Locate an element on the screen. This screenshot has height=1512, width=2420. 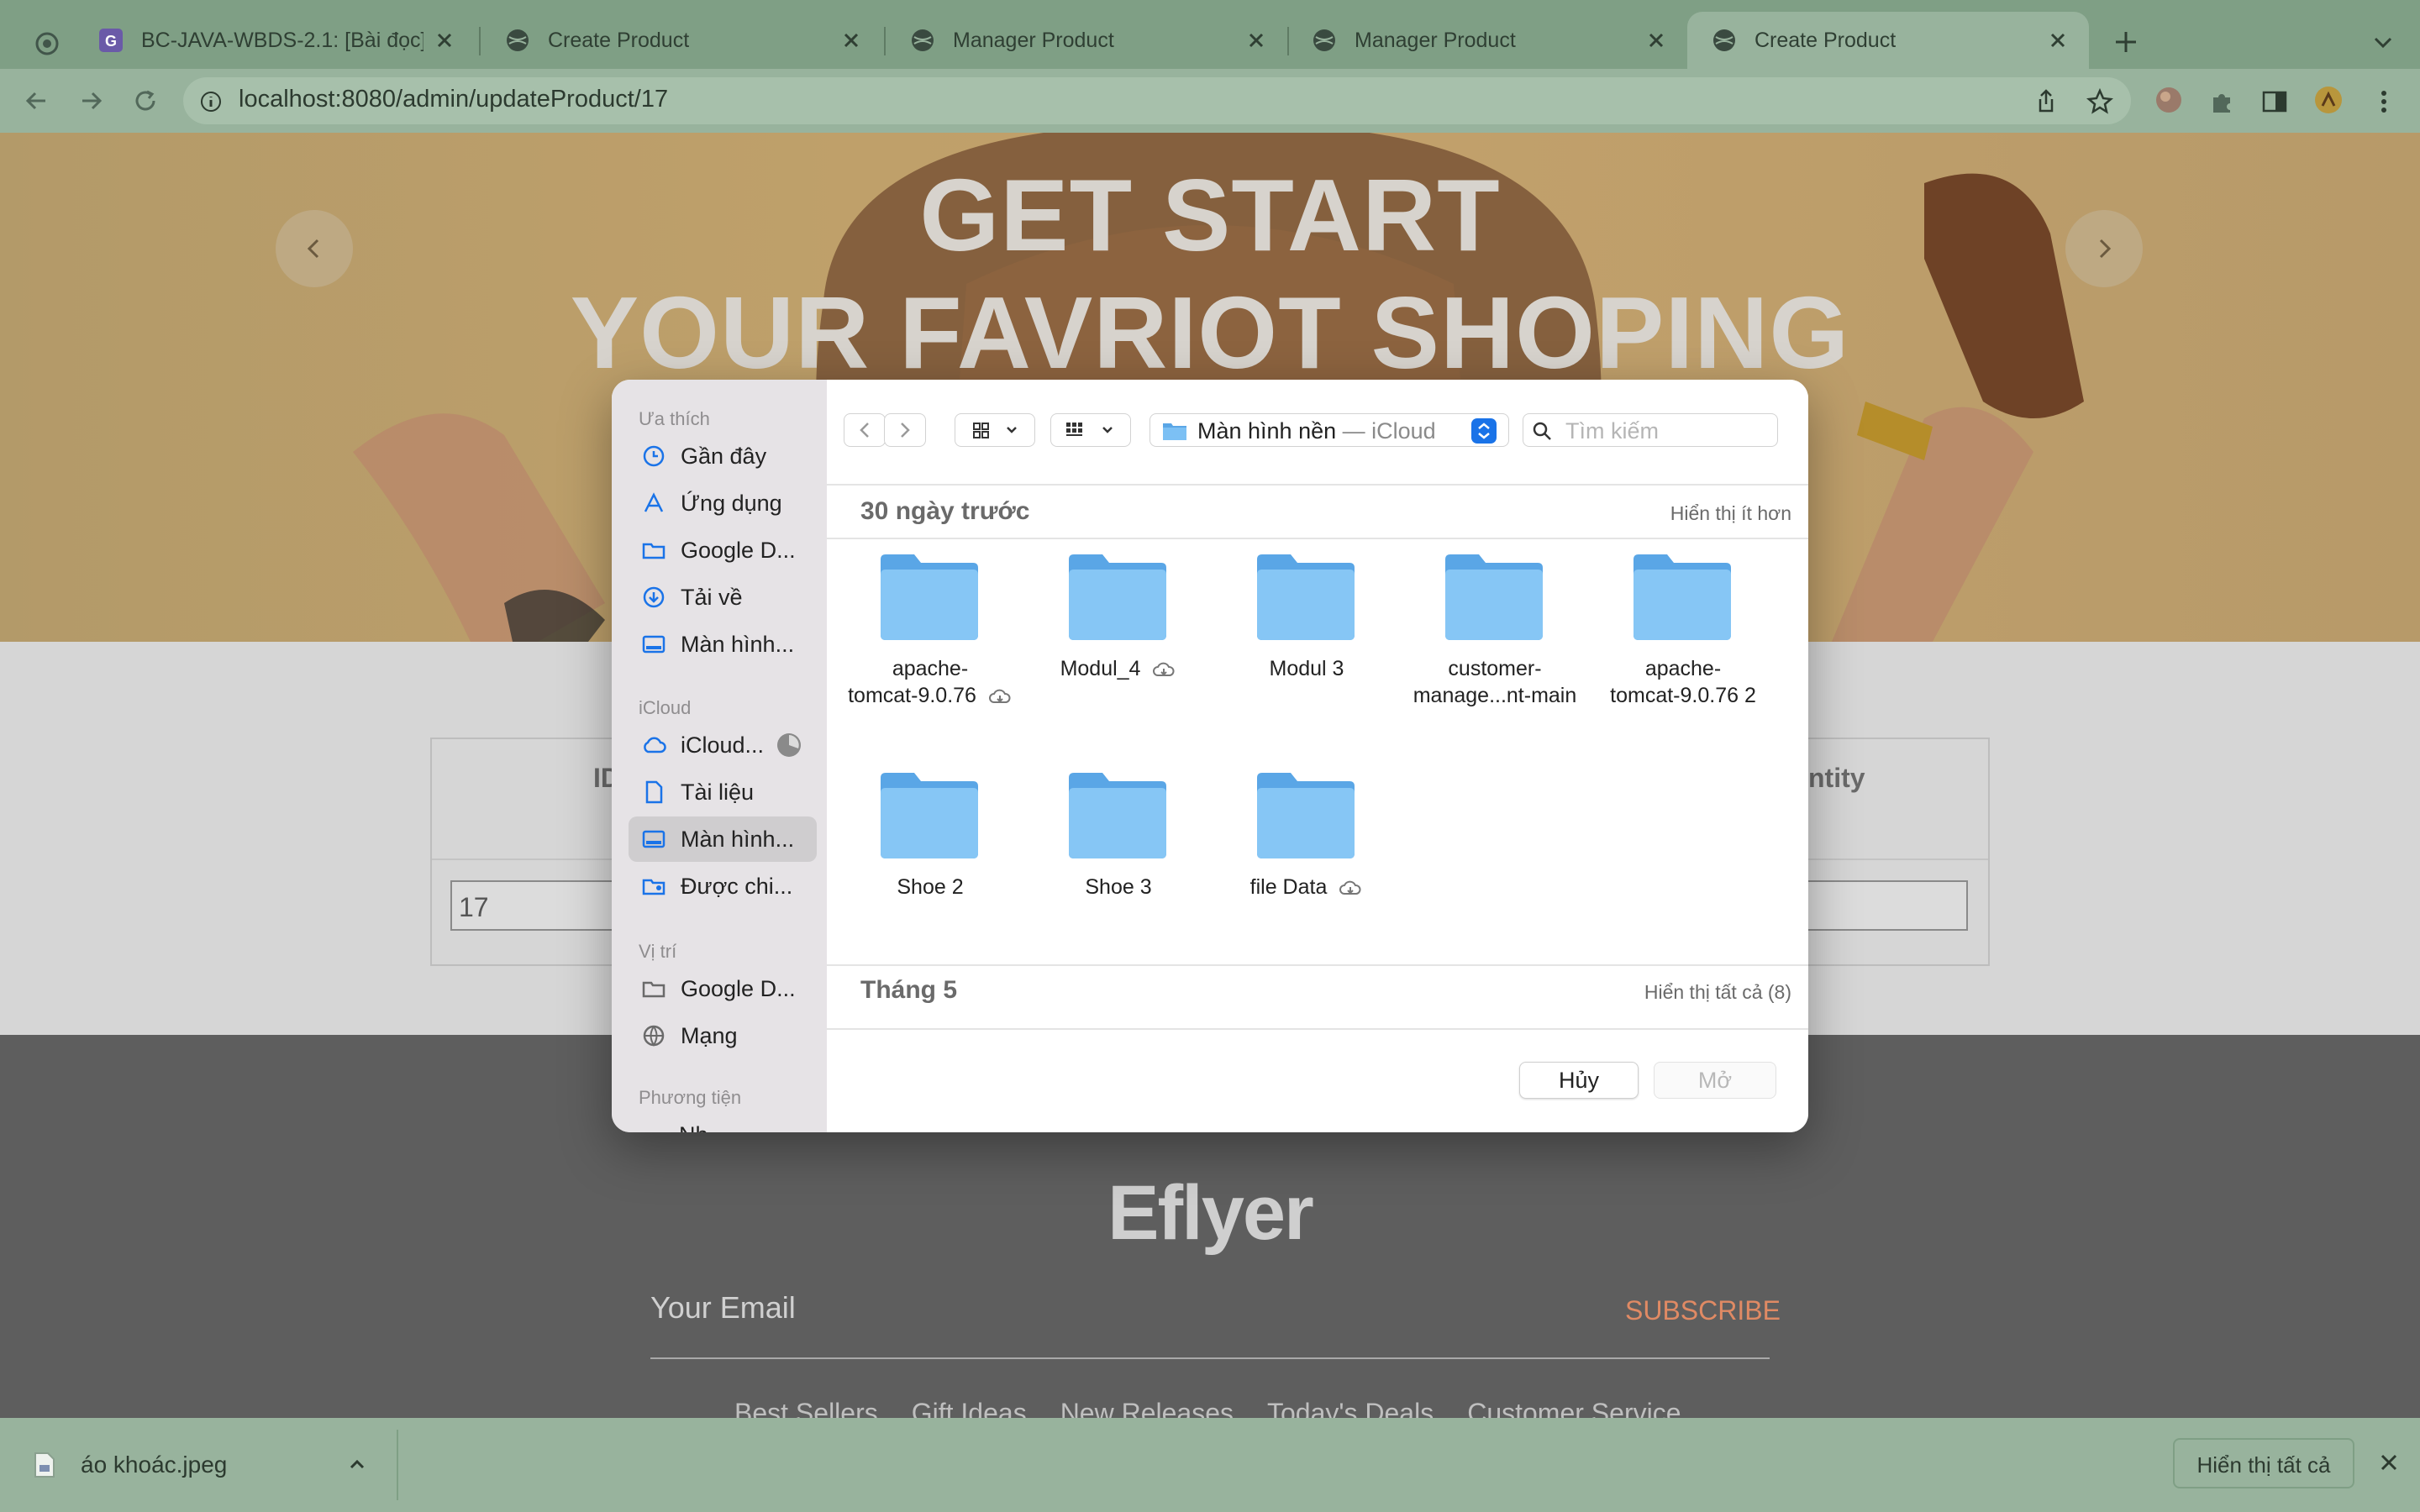
applications-icon is located at coordinates (654, 502).